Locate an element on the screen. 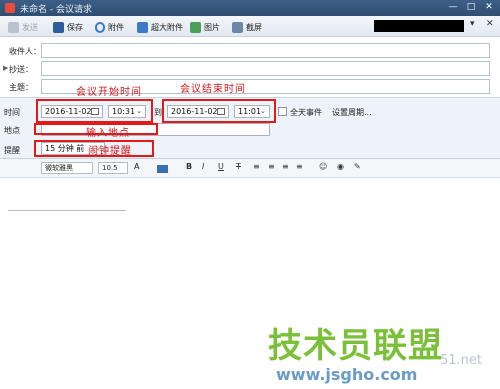 The height and width of the screenshot is (389, 500). account-dropdown-icon: ▾ is located at coordinates (472, 24).